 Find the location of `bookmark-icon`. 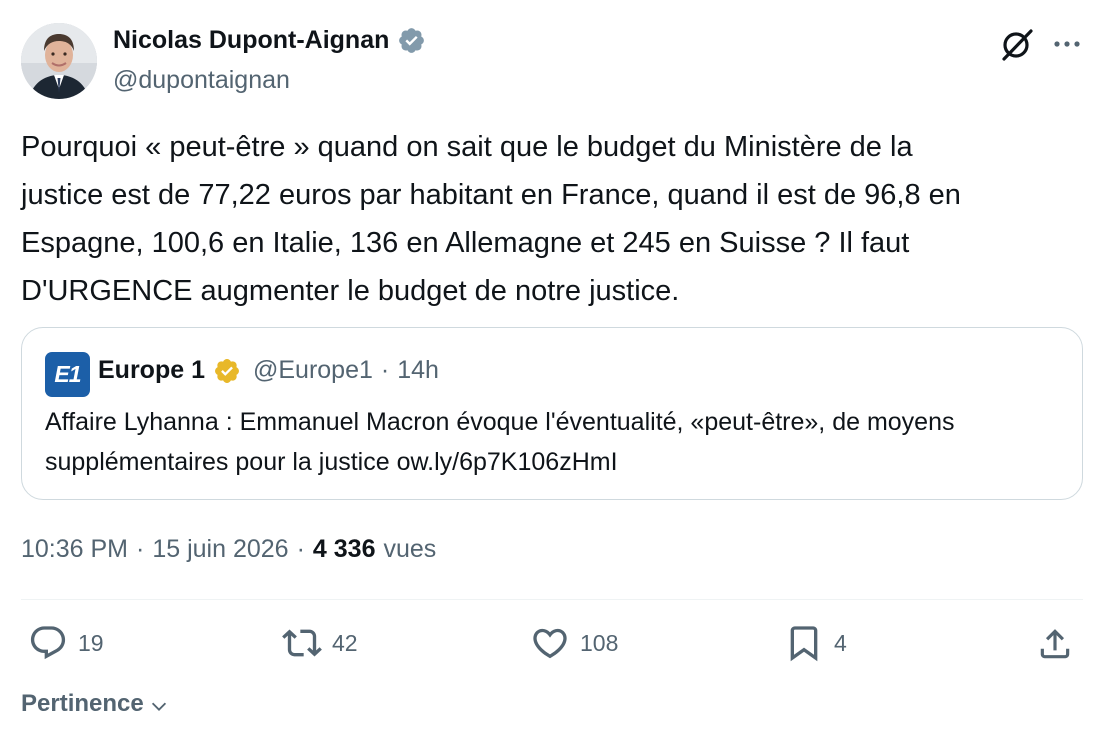

bookmark-icon is located at coordinates (804, 644).